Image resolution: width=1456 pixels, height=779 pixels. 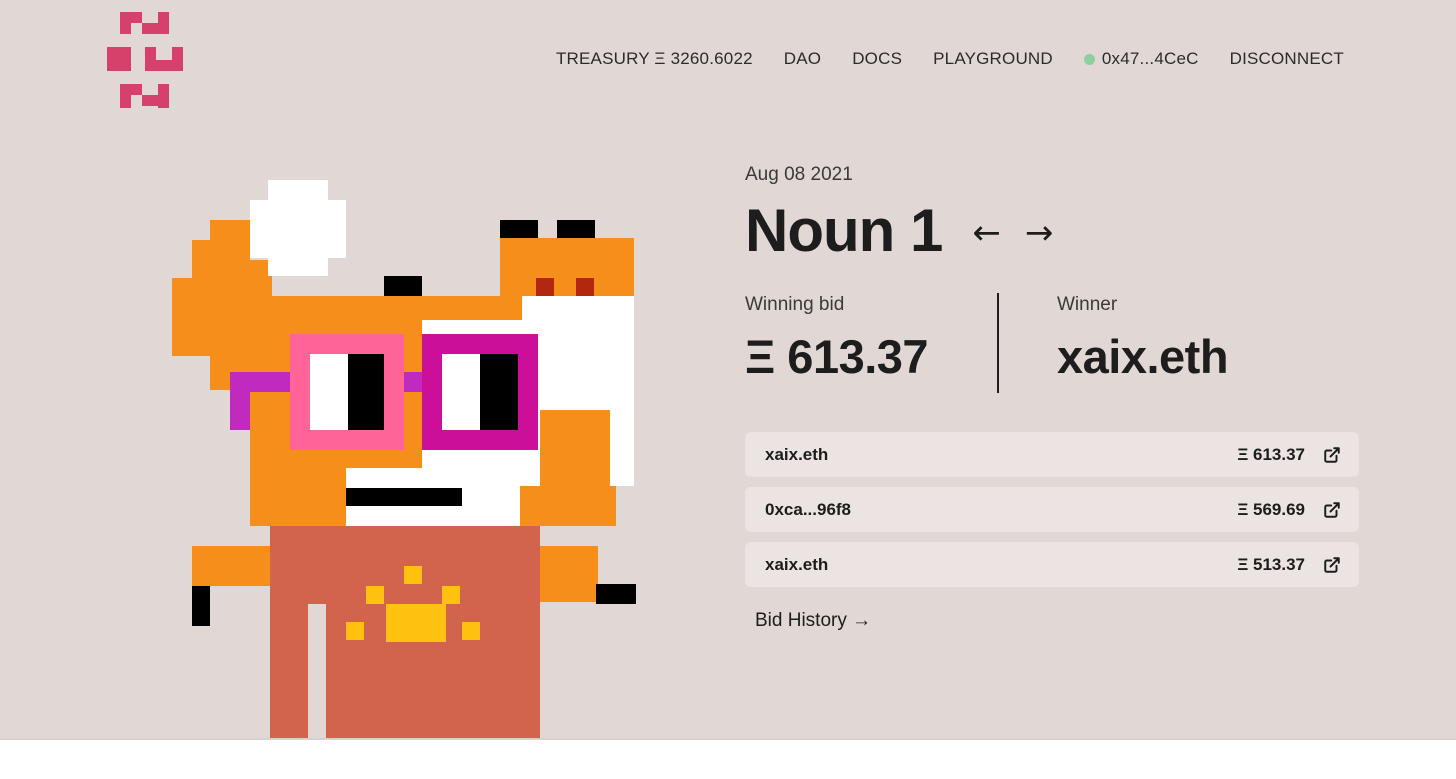 What do you see at coordinates (799, 174) in the screenshot?
I see `auction-date: Aug 08 2021` at bounding box center [799, 174].